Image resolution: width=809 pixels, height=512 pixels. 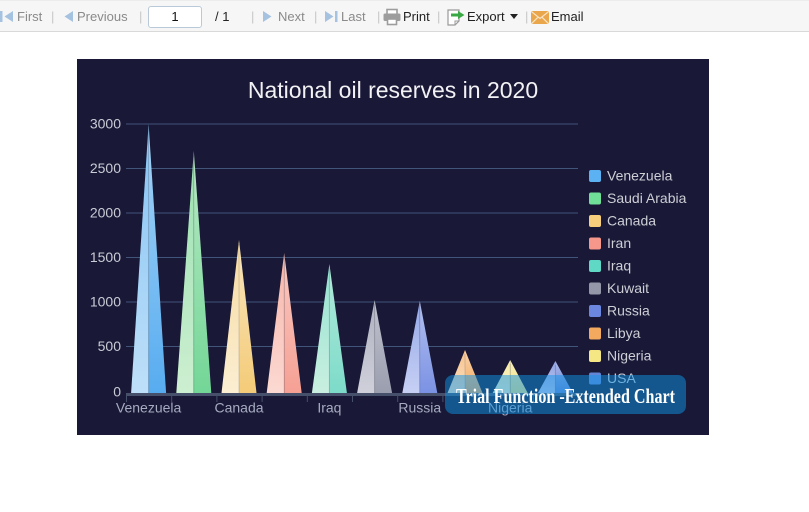 What do you see at coordinates (117, 392) in the screenshot?
I see `svg-text: 0` at bounding box center [117, 392].